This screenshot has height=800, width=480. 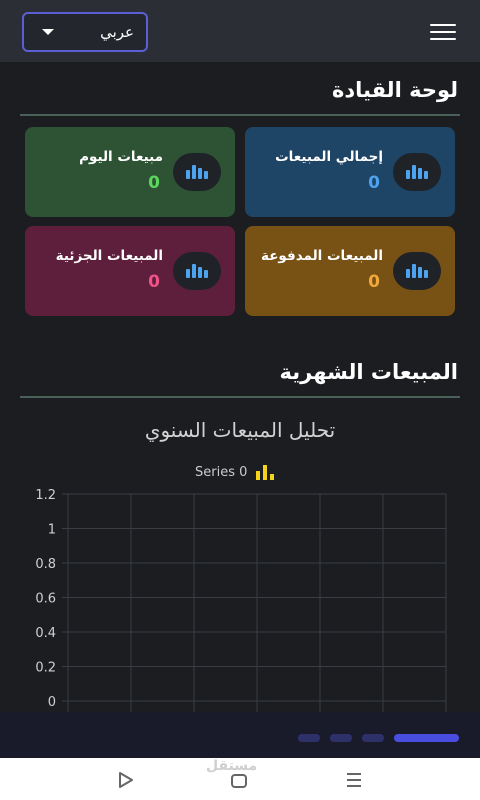 I want to click on monthly-sales-divider, so click(x=240, y=397).